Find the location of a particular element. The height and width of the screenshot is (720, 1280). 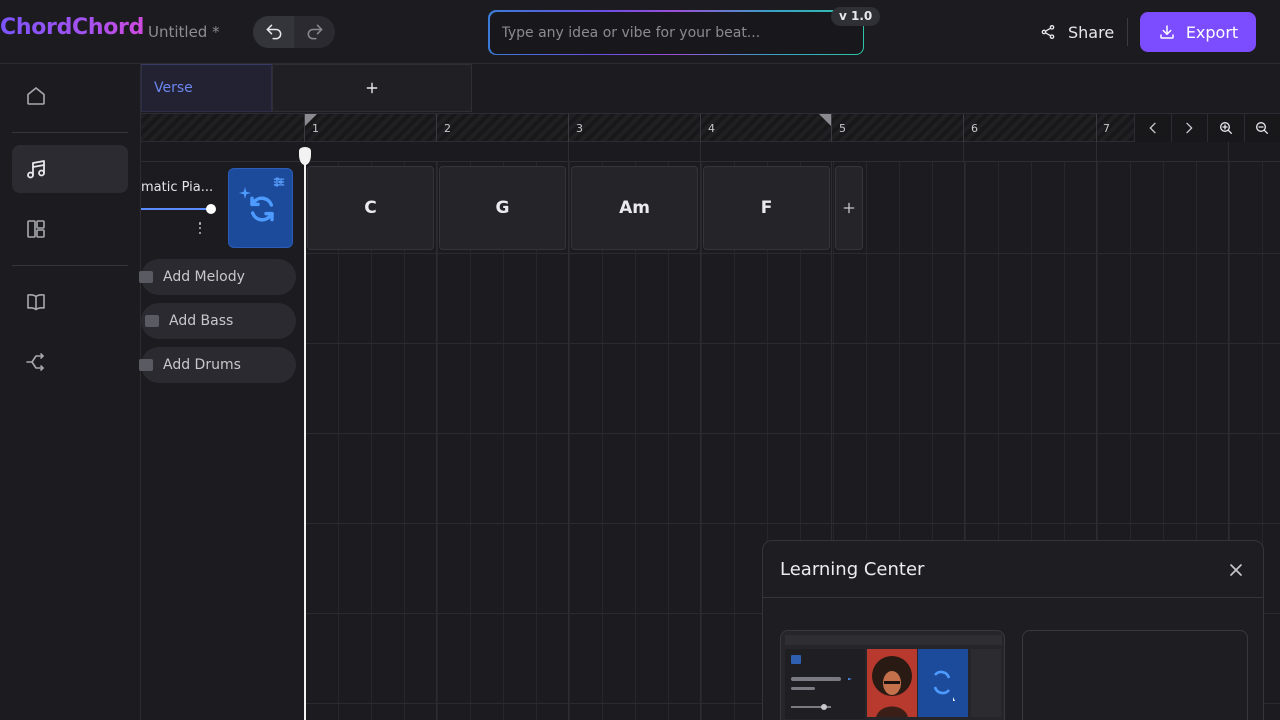

bar-number: 2 is located at coordinates (447, 128).